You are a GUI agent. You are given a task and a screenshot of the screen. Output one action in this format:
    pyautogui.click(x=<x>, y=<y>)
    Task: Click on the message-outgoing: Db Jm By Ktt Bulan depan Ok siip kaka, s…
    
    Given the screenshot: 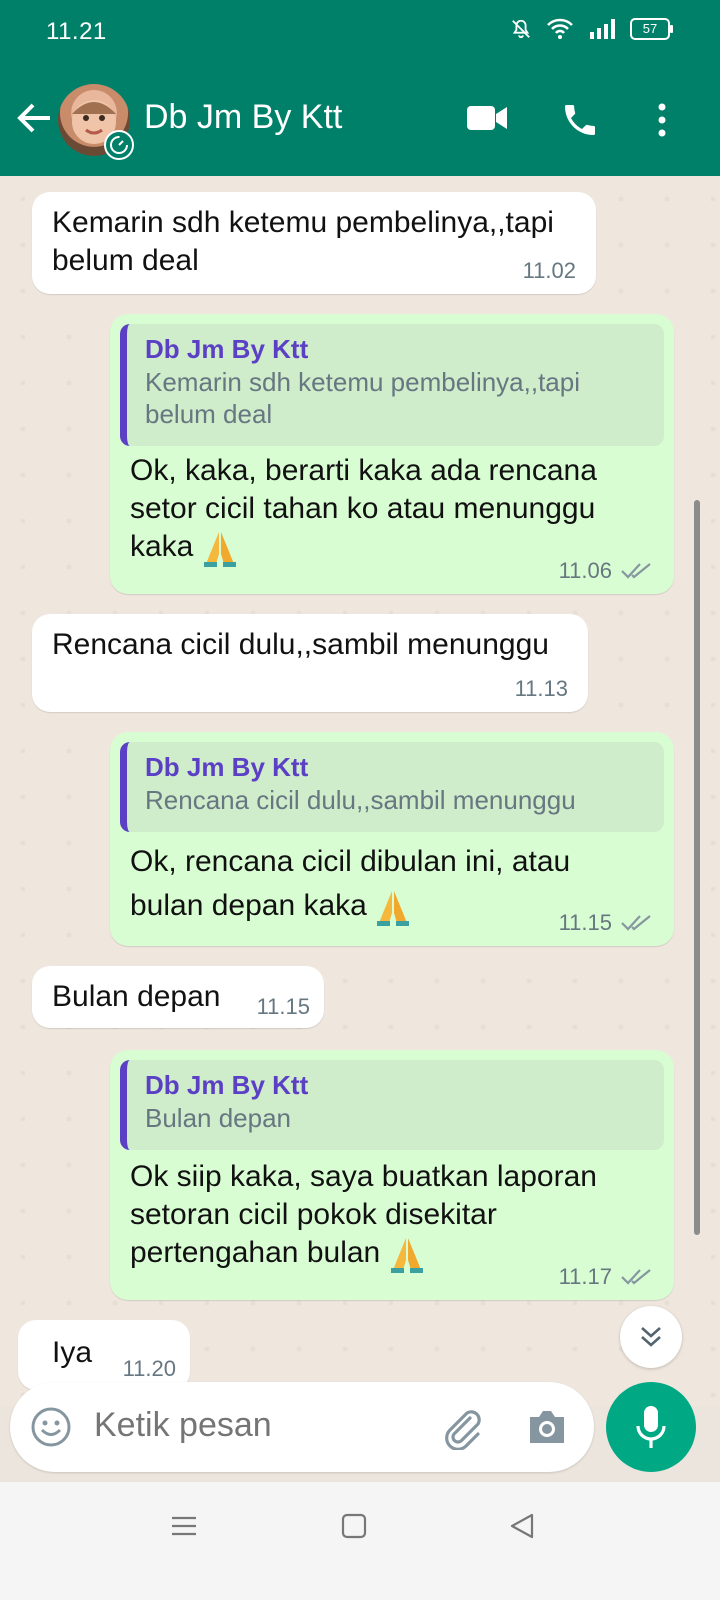 What is the action you would take?
    pyautogui.click(x=392, y=1175)
    